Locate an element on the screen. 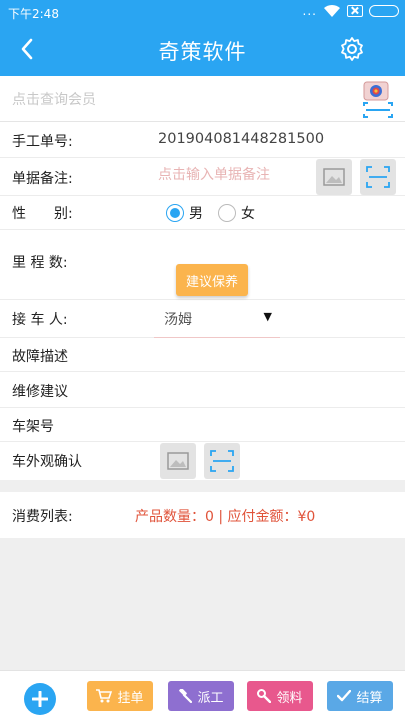 This screenshot has height=720, width=405. remark-input: 点击输入单据备注 is located at coordinates (214, 174).